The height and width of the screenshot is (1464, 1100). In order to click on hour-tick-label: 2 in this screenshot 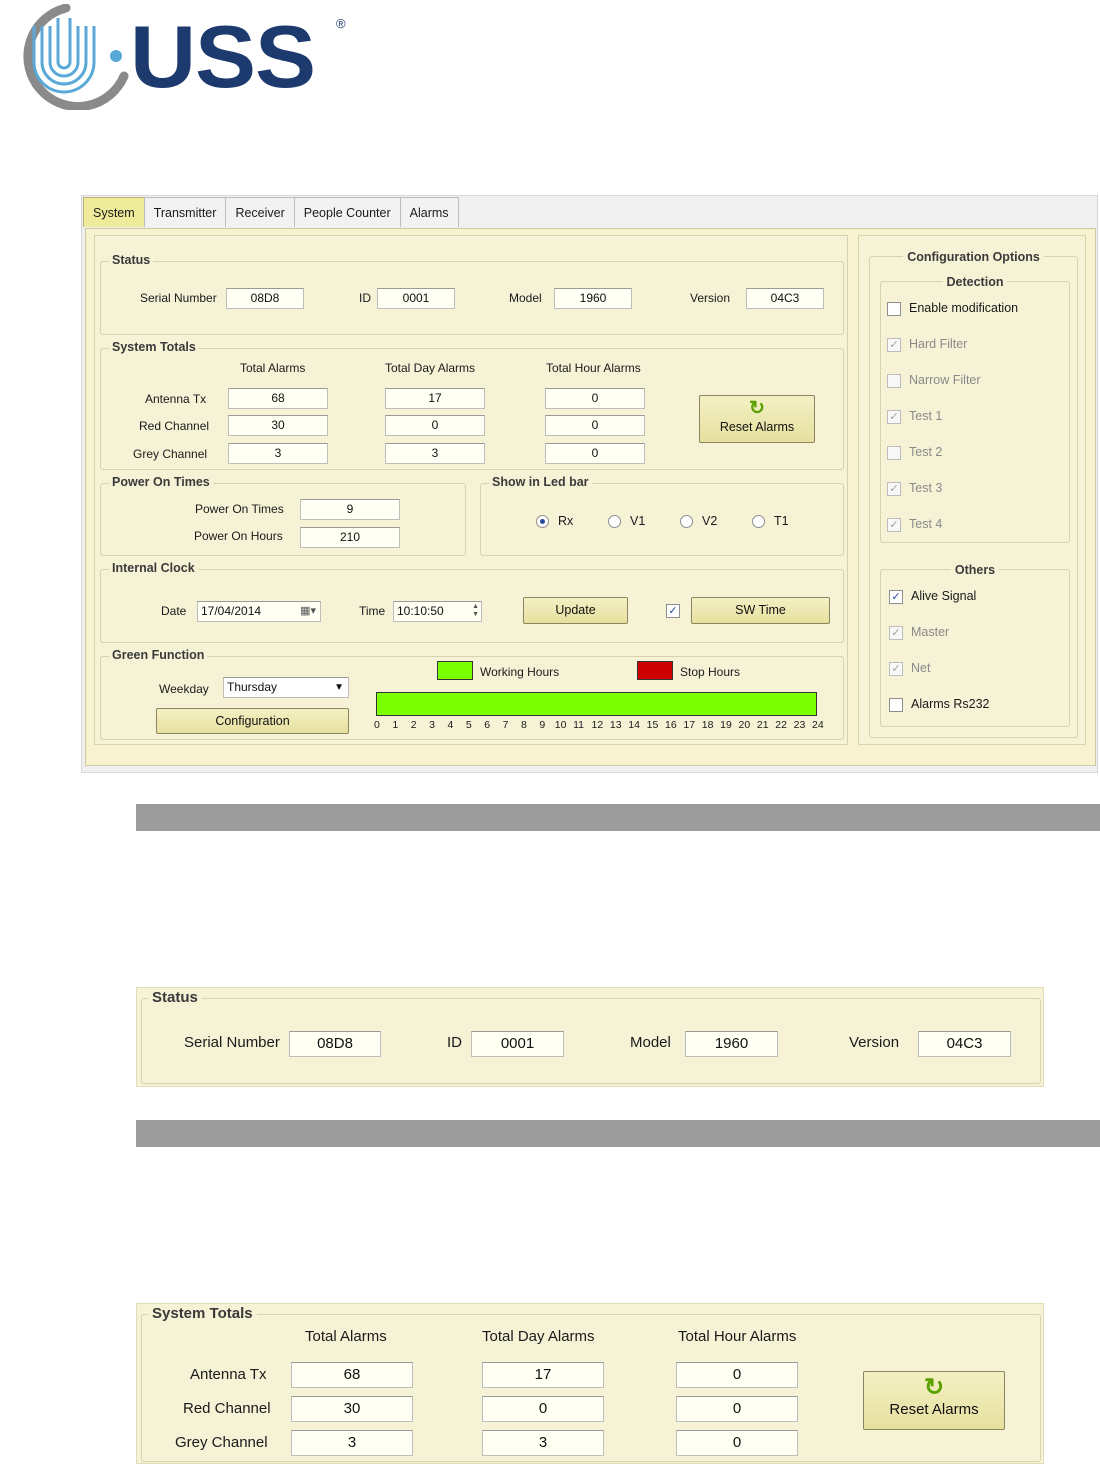, I will do `click(413, 725)`.